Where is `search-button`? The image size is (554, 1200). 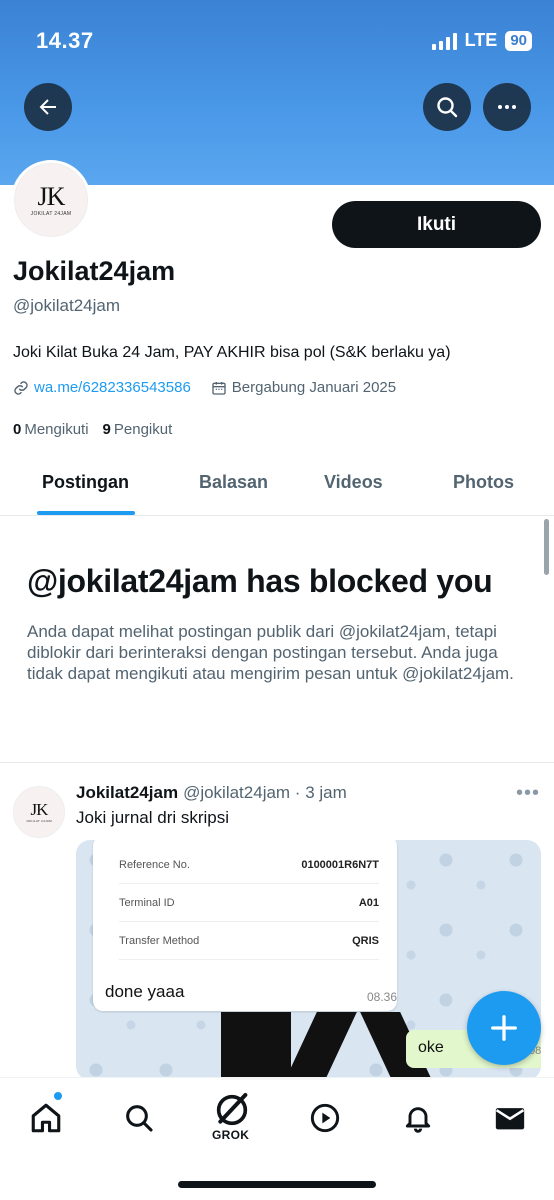 search-button is located at coordinates (447, 107).